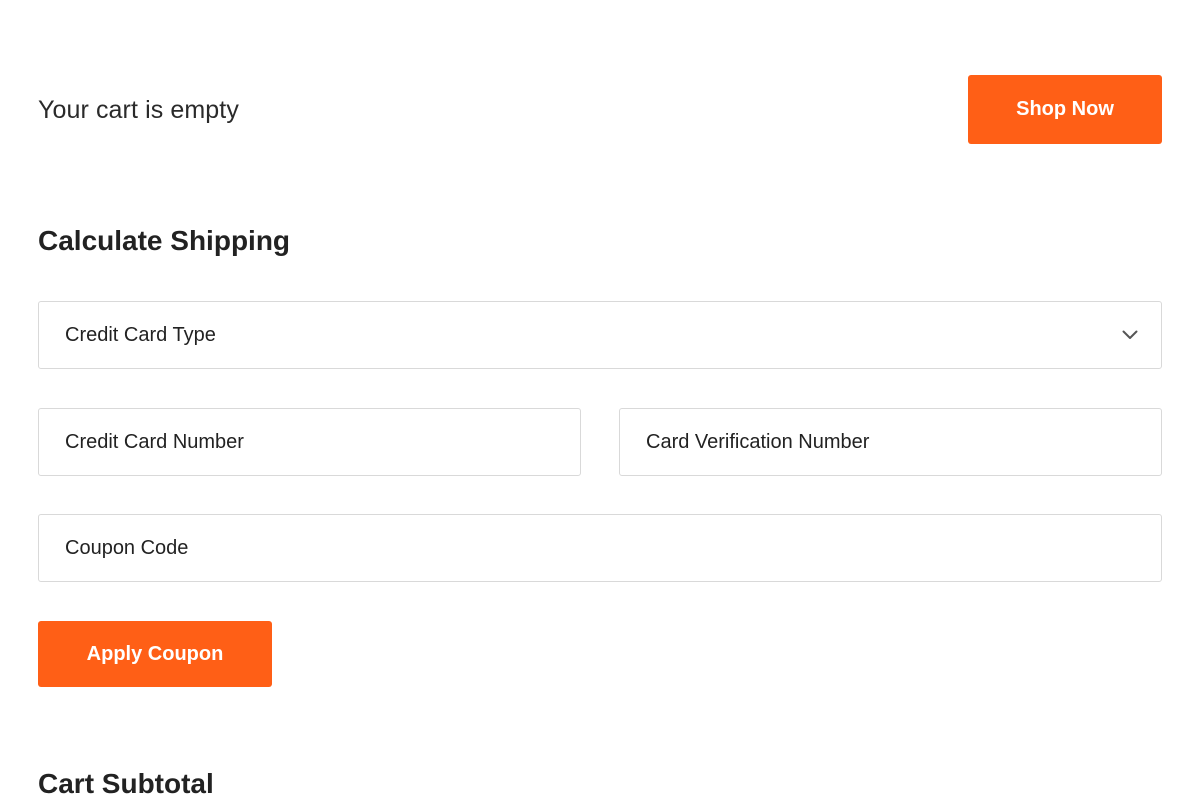  I want to click on apply-coupon-button: Apply Coupon, so click(155, 654).